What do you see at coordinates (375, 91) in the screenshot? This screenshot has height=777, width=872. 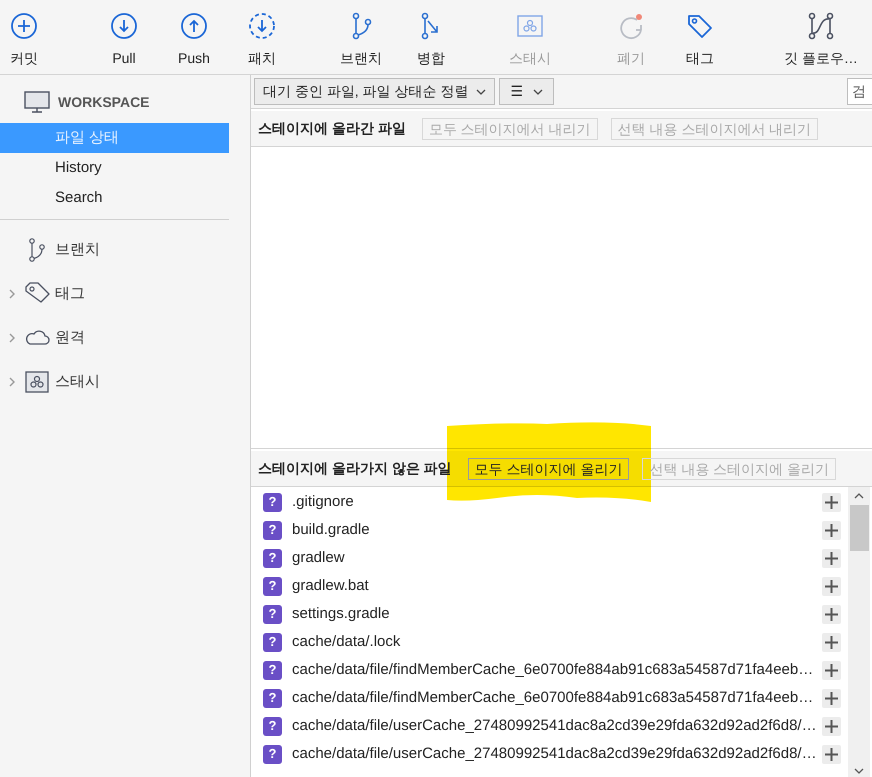 I see `sort-dropdown: 대기 중인 파일, 파일 상태순 정렬` at bounding box center [375, 91].